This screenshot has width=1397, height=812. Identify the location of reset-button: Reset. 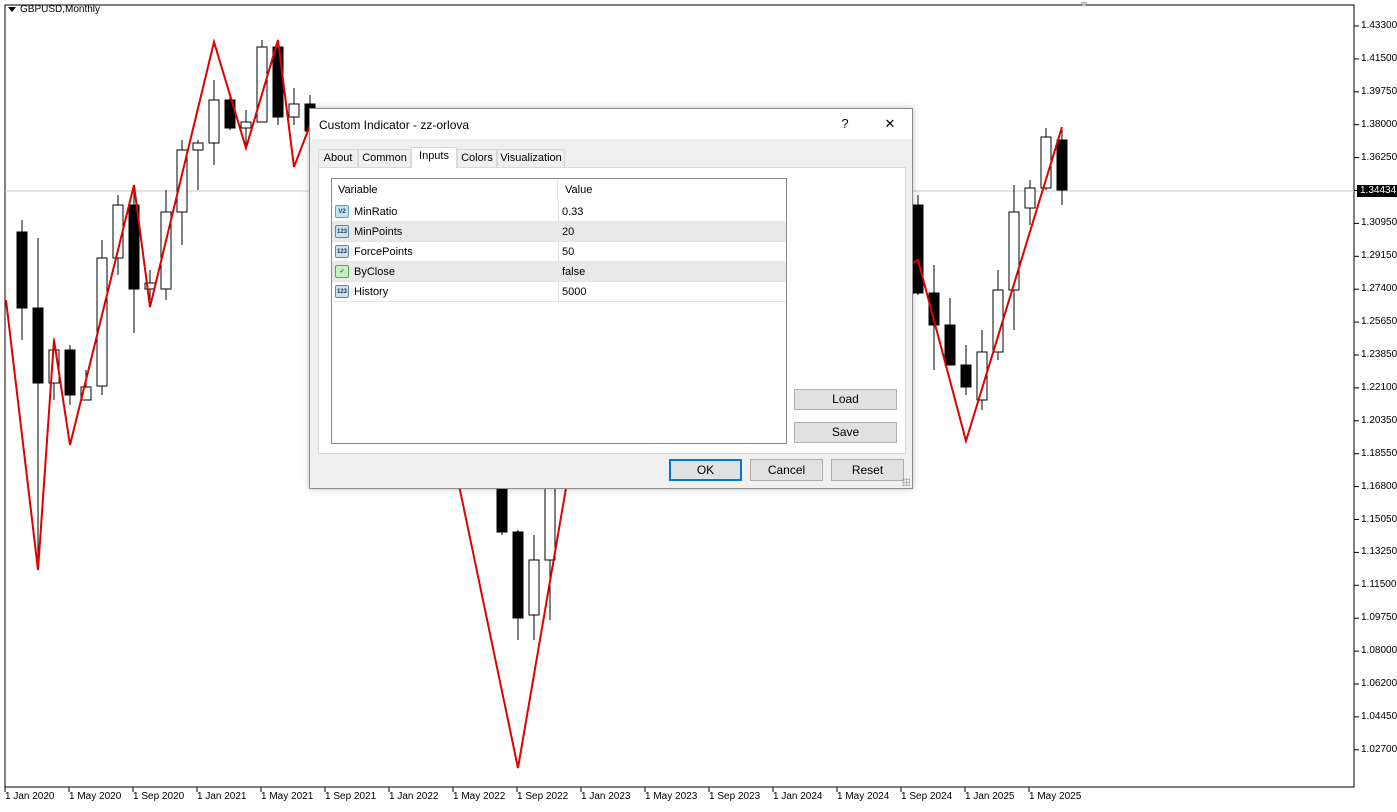
(867, 470).